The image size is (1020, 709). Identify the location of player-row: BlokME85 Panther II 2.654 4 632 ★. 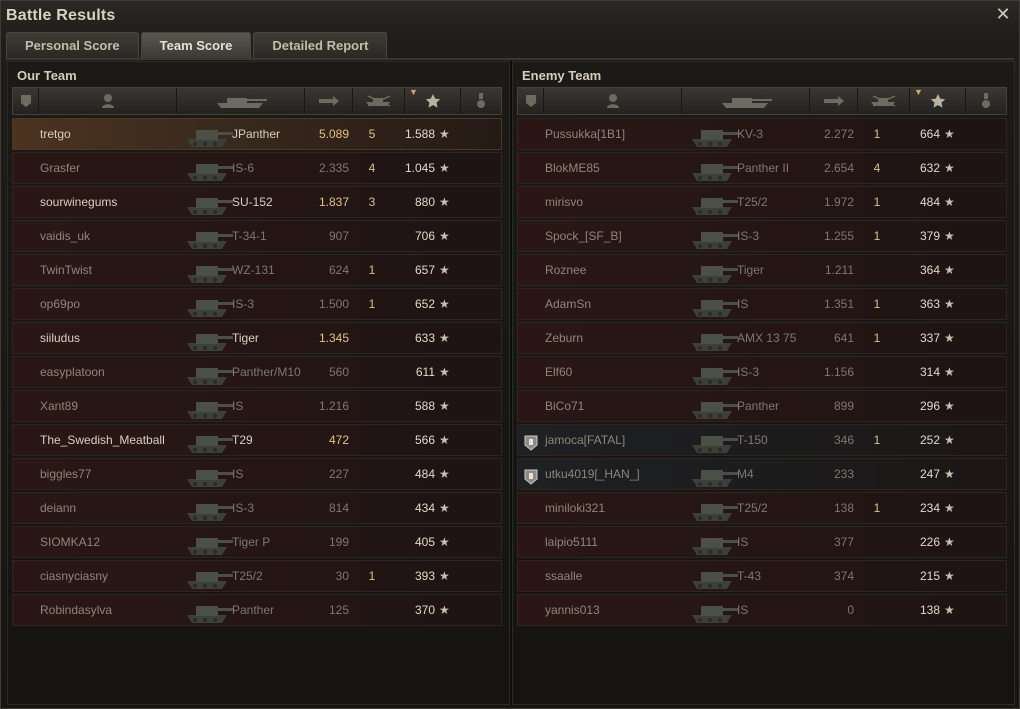
(762, 168).